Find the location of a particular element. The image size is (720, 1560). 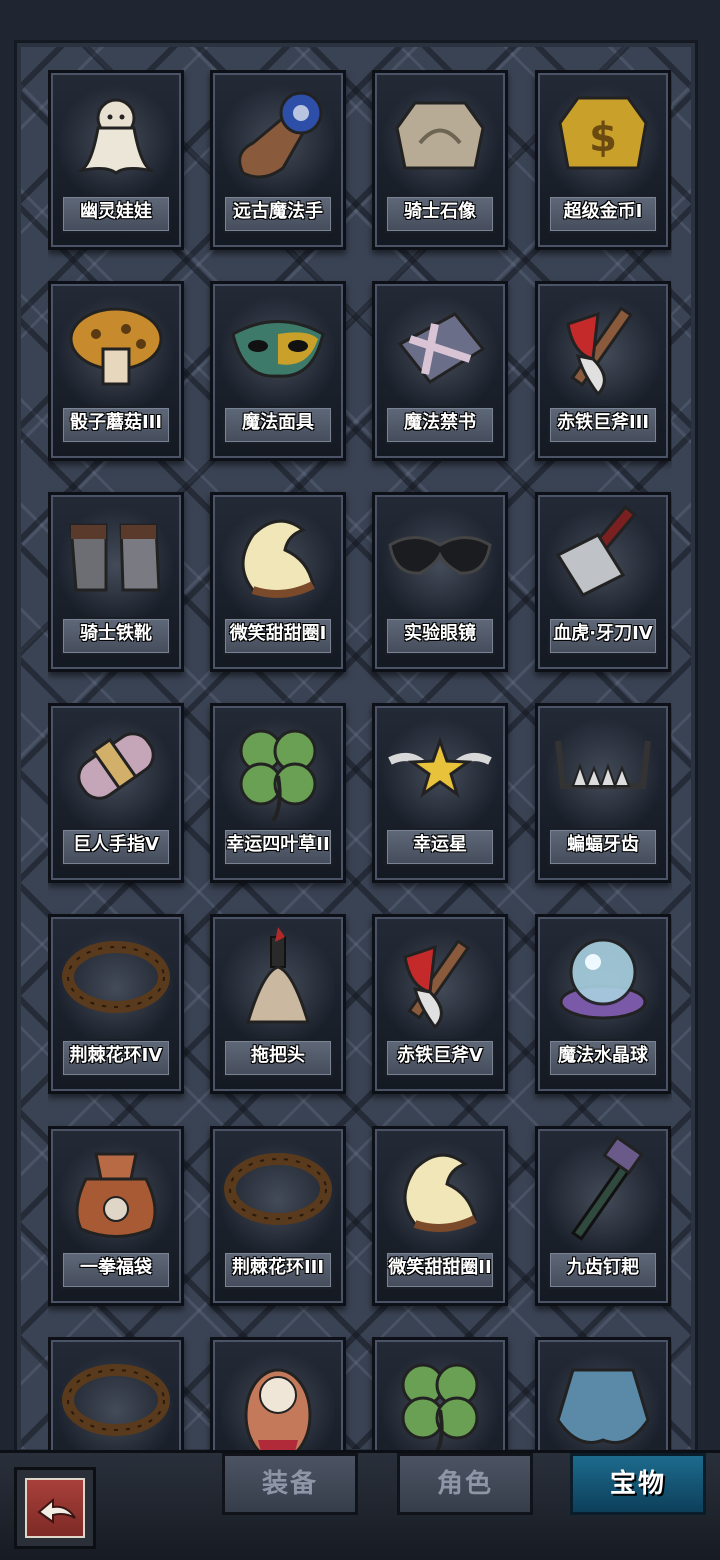

back-arrow-icon is located at coordinates (56, 1510).